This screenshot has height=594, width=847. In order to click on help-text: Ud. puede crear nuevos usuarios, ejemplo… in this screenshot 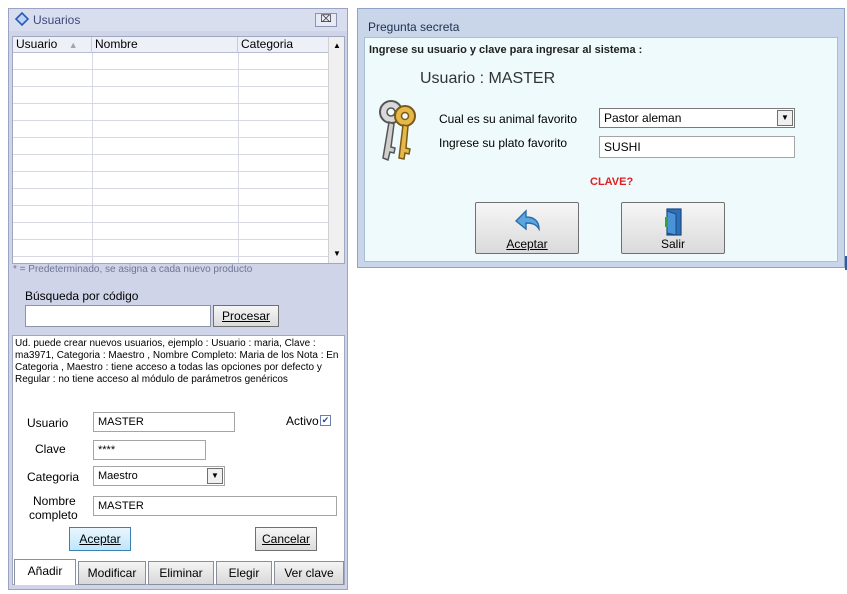, I will do `click(177, 361)`.